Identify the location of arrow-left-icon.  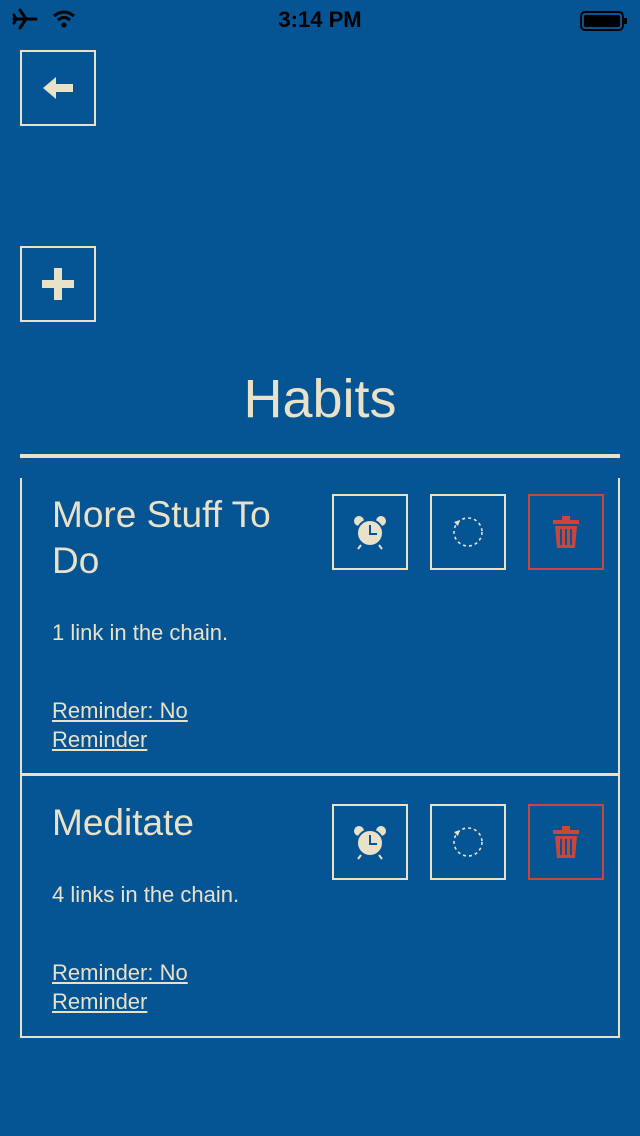
(58, 88).